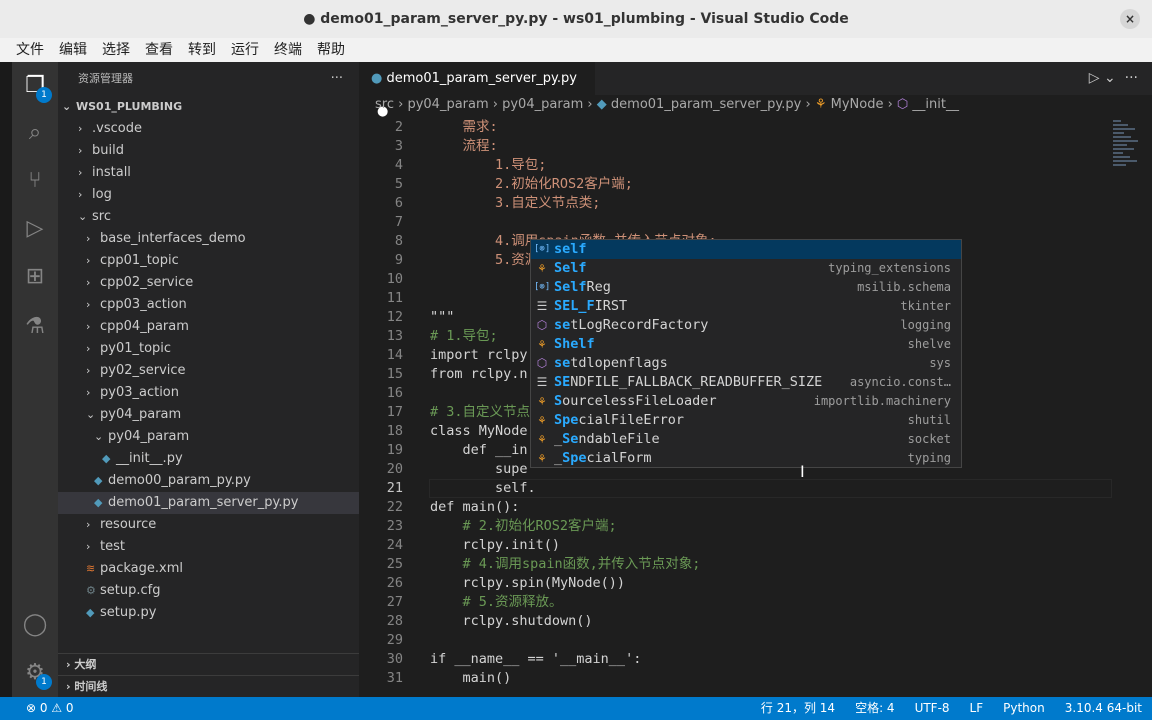  Describe the element at coordinates (208, 569) in the screenshot. I see `file-item: ≋ package.xml` at that location.